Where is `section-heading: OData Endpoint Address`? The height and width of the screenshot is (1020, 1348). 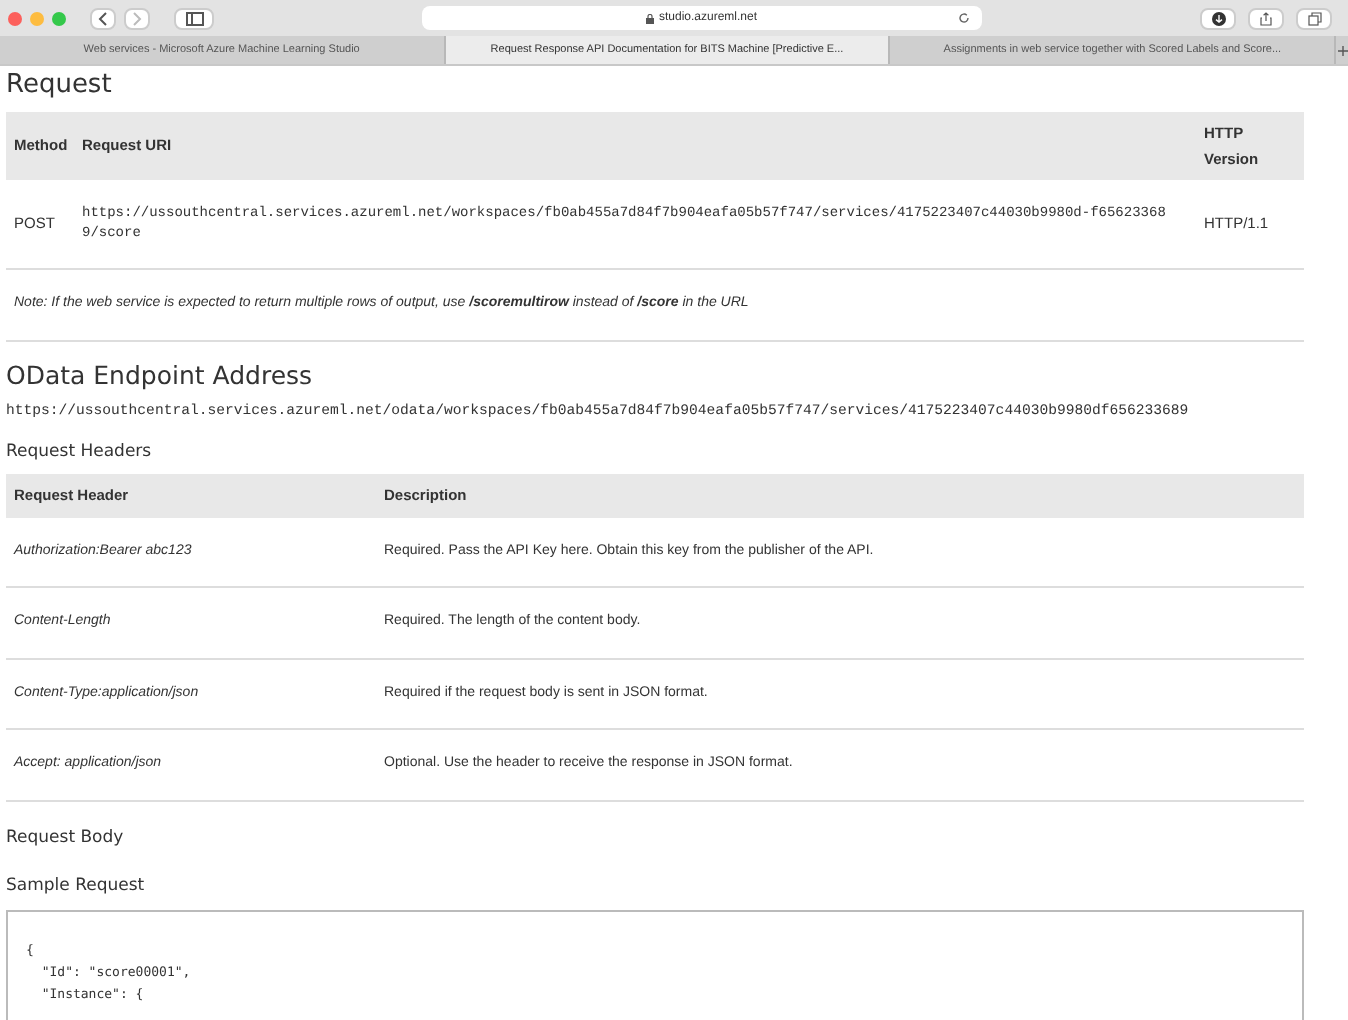 section-heading: OData Endpoint Address is located at coordinates (160, 376).